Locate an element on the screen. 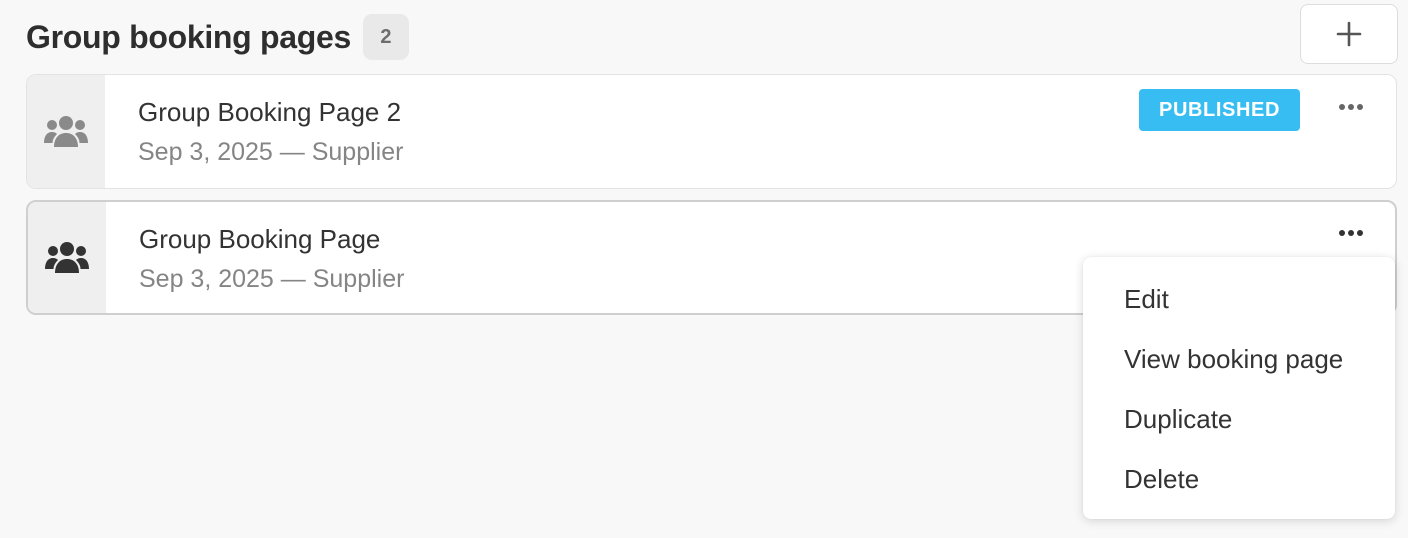  menu-item-edit: Edit is located at coordinates (1239, 299).